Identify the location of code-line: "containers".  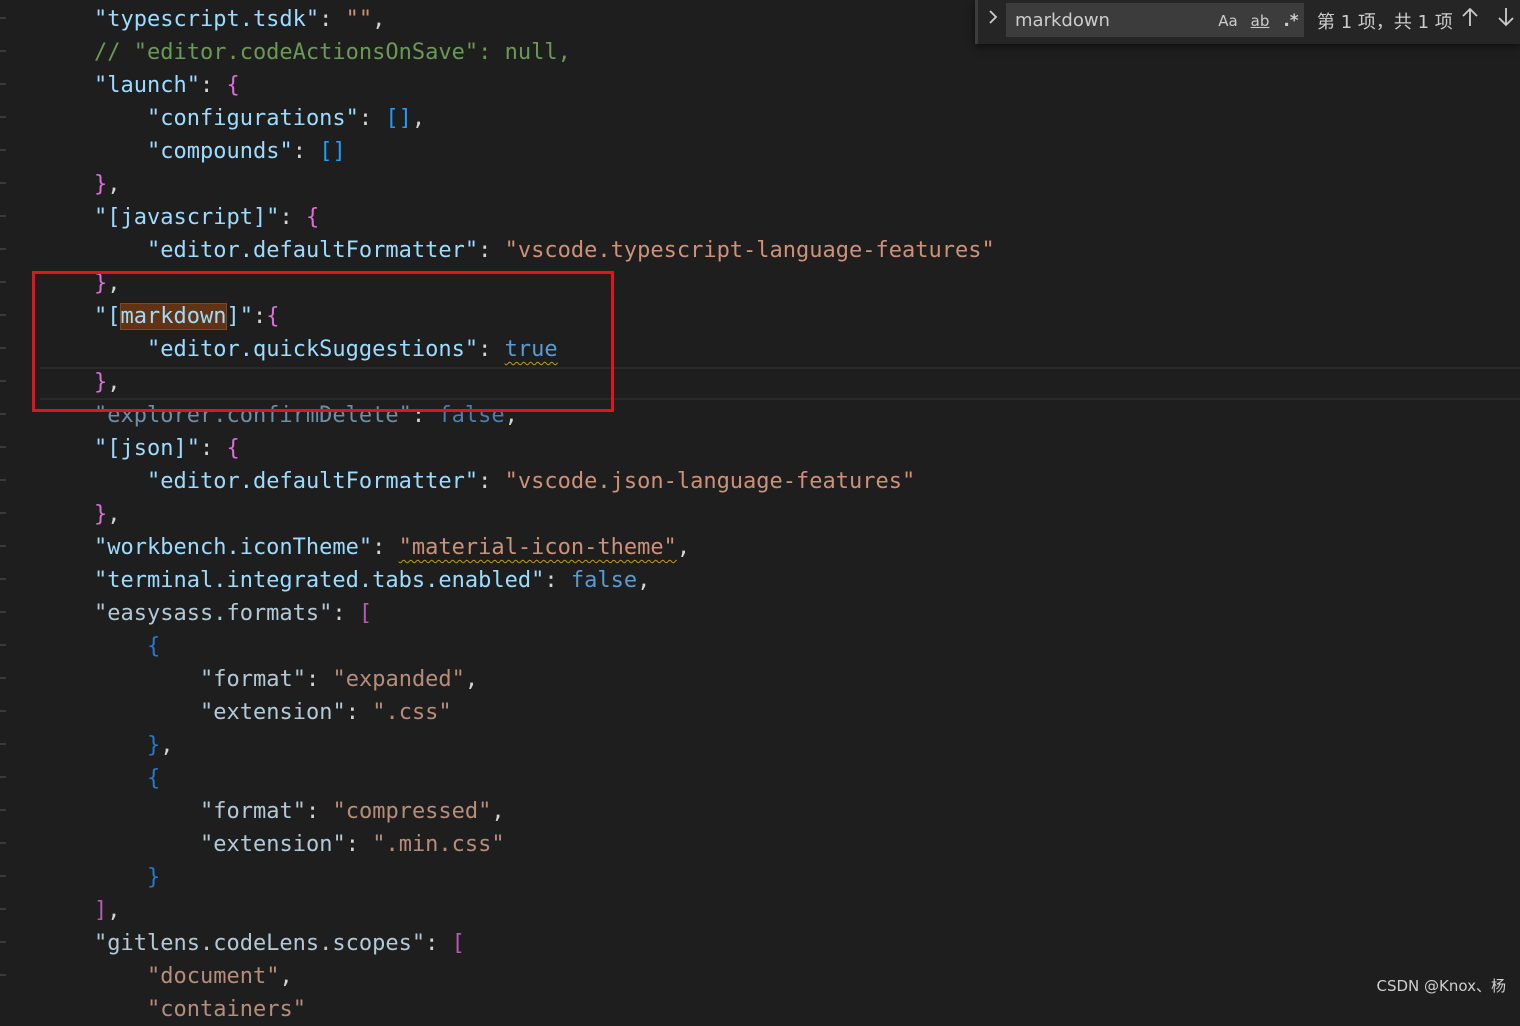
(226, 1009).